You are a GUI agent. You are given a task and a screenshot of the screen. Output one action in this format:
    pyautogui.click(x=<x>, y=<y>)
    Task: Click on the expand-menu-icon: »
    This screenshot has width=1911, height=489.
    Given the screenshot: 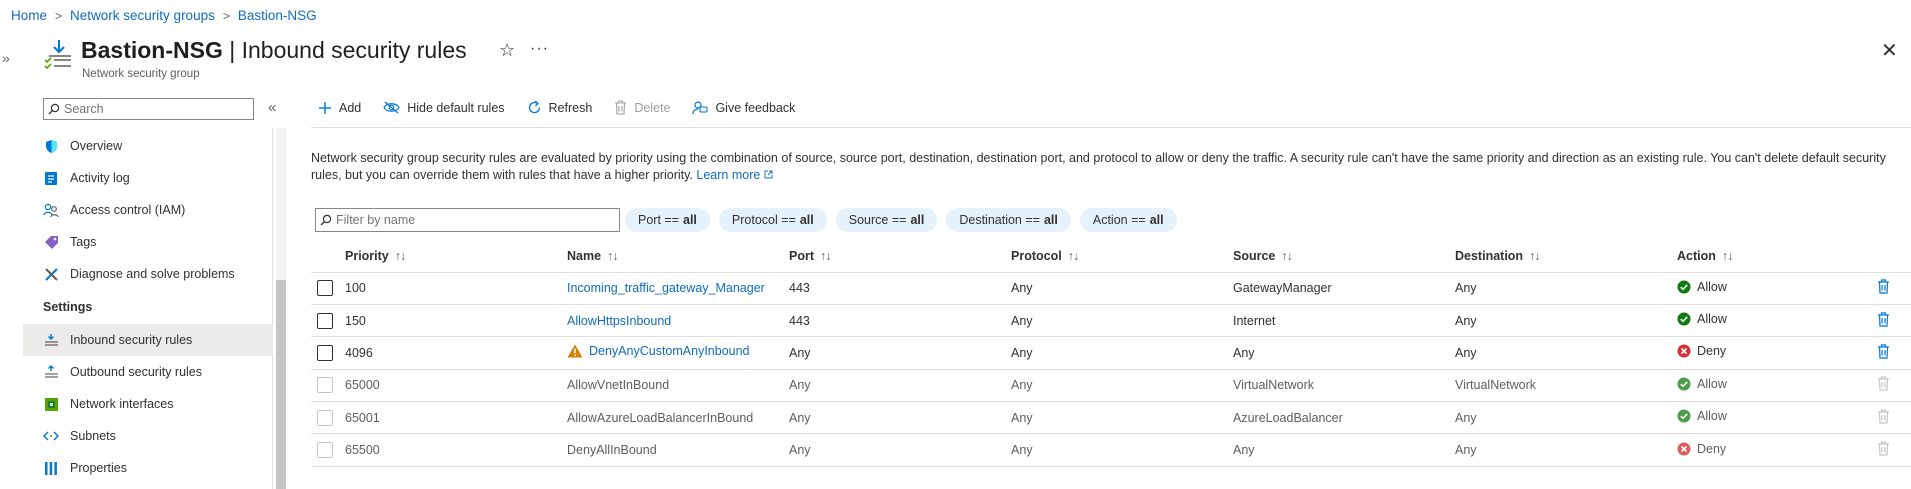 What is the action you would take?
    pyautogui.click(x=6, y=58)
    